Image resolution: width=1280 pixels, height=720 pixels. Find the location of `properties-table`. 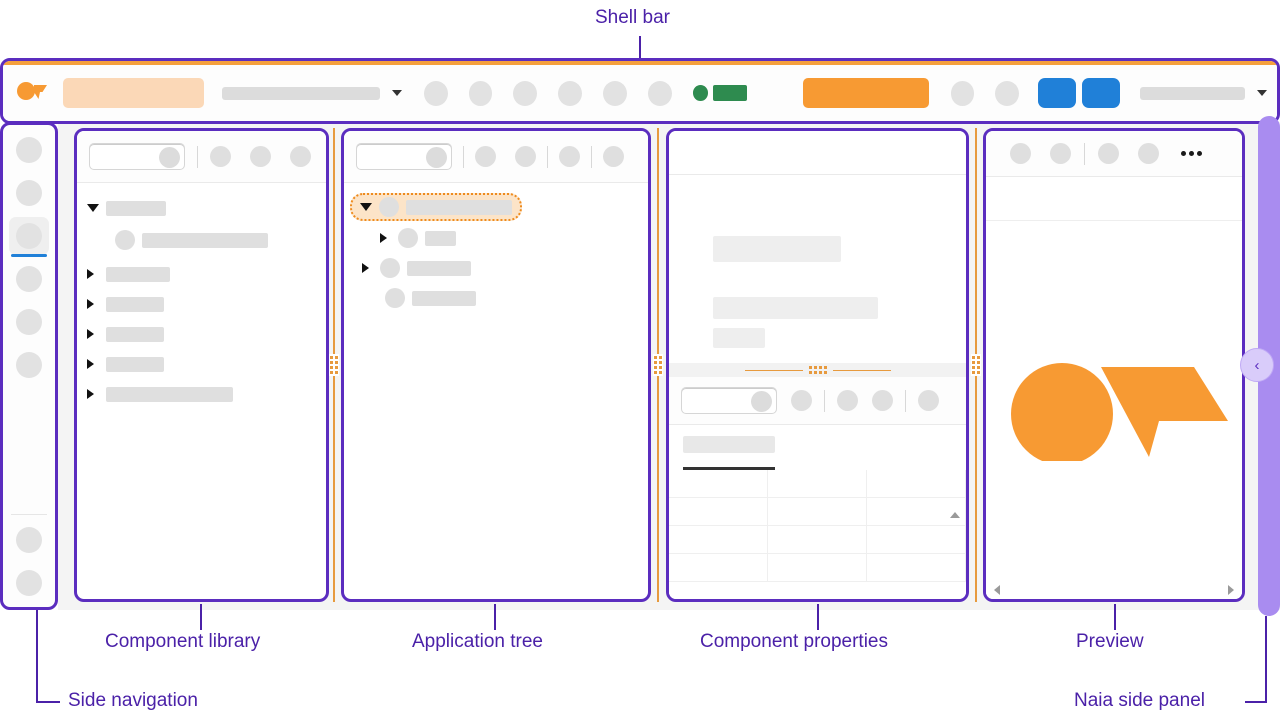

properties-table is located at coordinates (817, 526).